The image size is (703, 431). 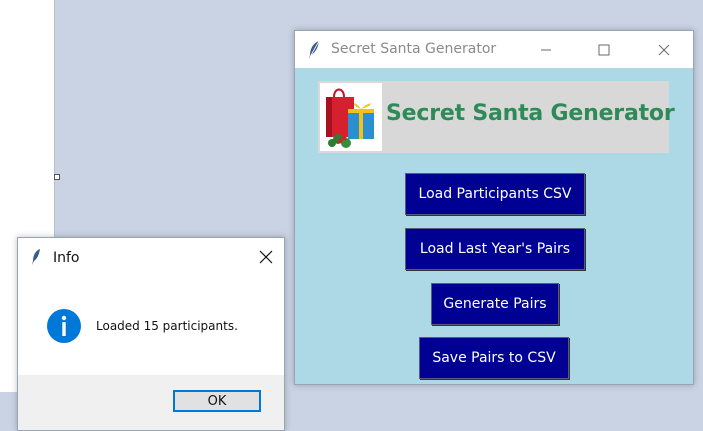 What do you see at coordinates (66, 258) in the screenshot?
I see `dialog-title: Info` at bounding box center [66, 258].